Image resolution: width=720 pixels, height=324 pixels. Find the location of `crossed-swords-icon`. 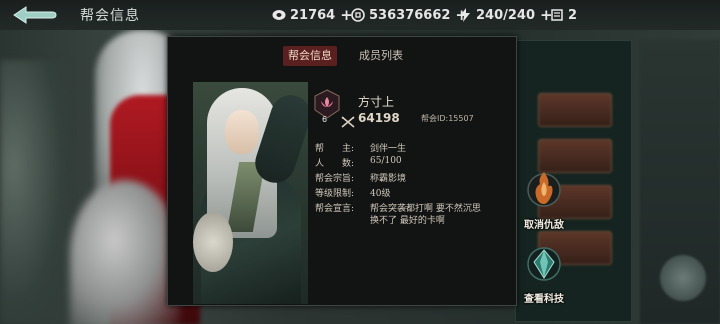

crossed-swords-icon is located at coordinates (348, 122).